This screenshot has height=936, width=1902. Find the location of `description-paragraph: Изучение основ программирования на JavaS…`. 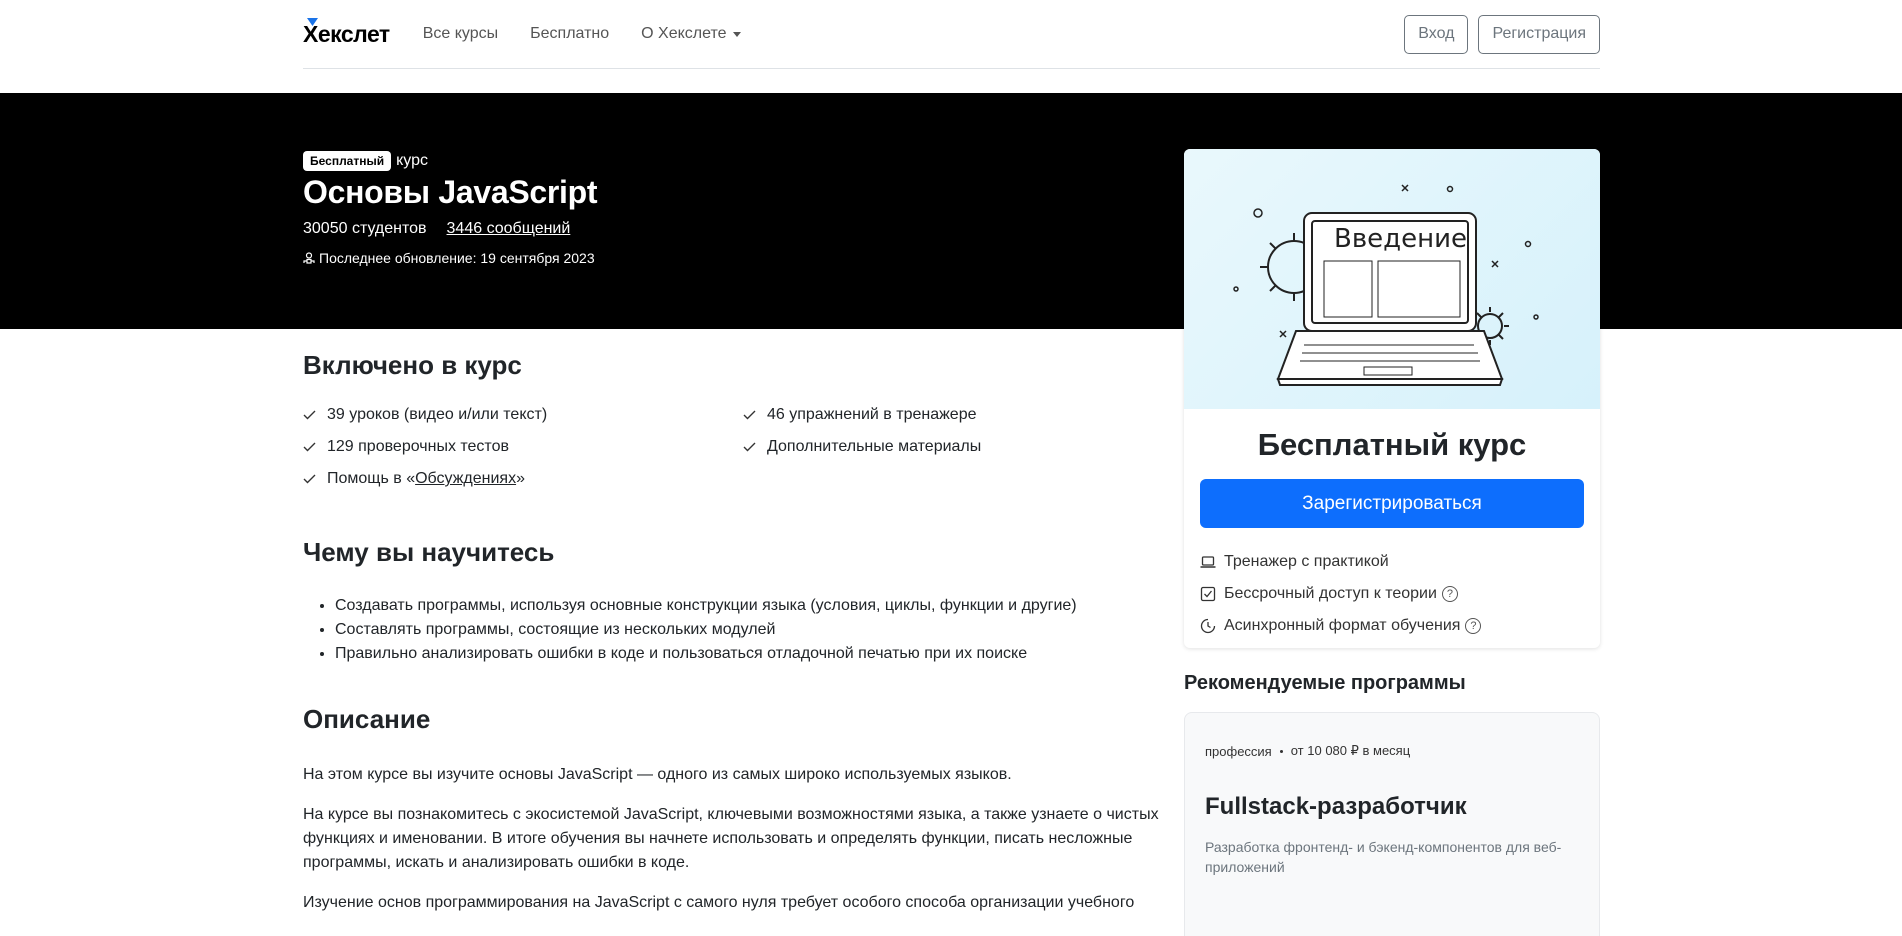

description-paragraph: Изучение основ программирования на JavaS… is located at coordinates (719, 902).